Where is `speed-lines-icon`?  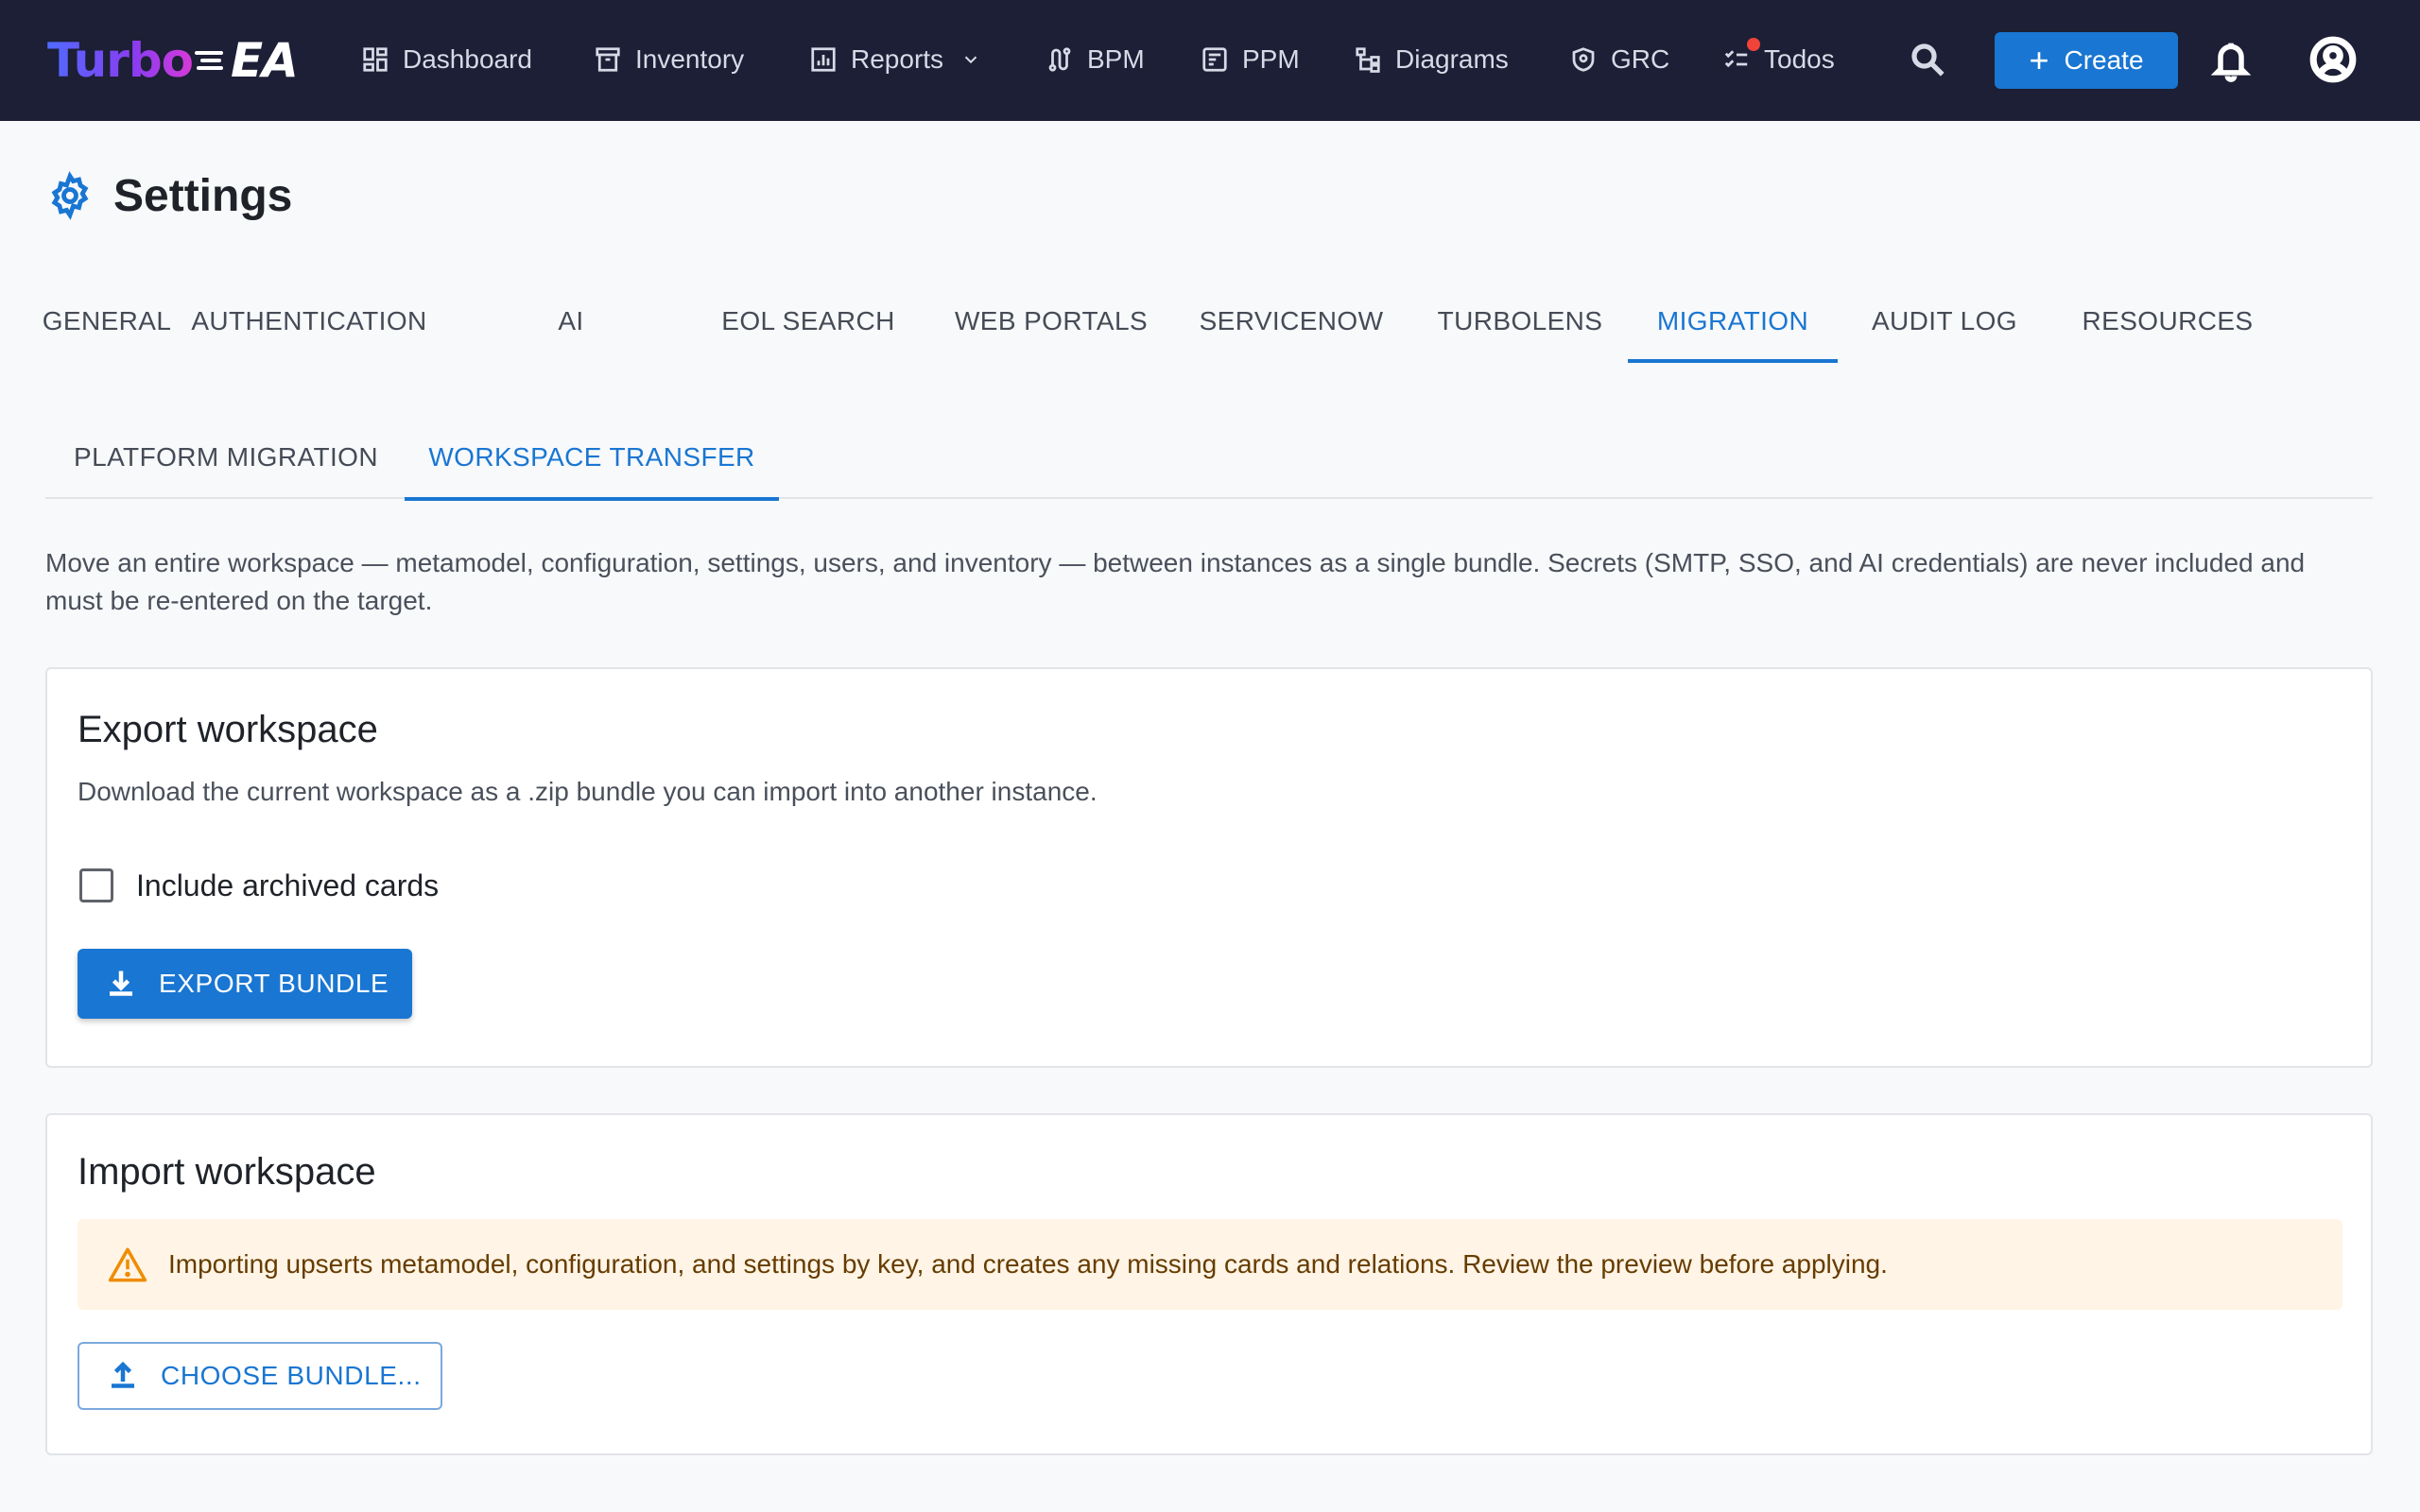
speed-lines-icon is located at coordinates (212, 60).